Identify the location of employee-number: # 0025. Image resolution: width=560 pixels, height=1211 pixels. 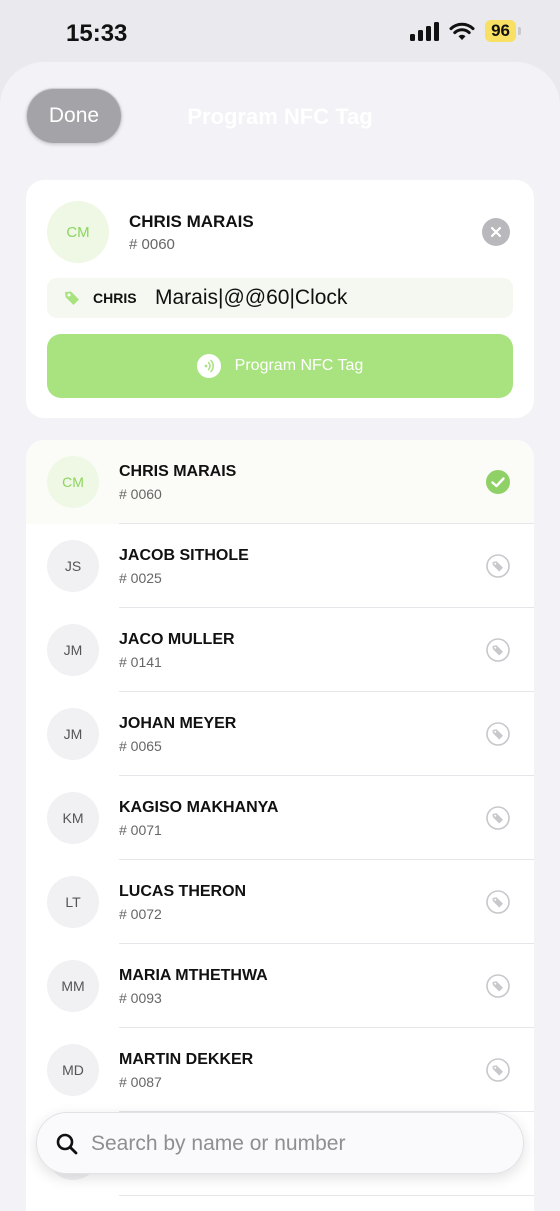
(140, 578).